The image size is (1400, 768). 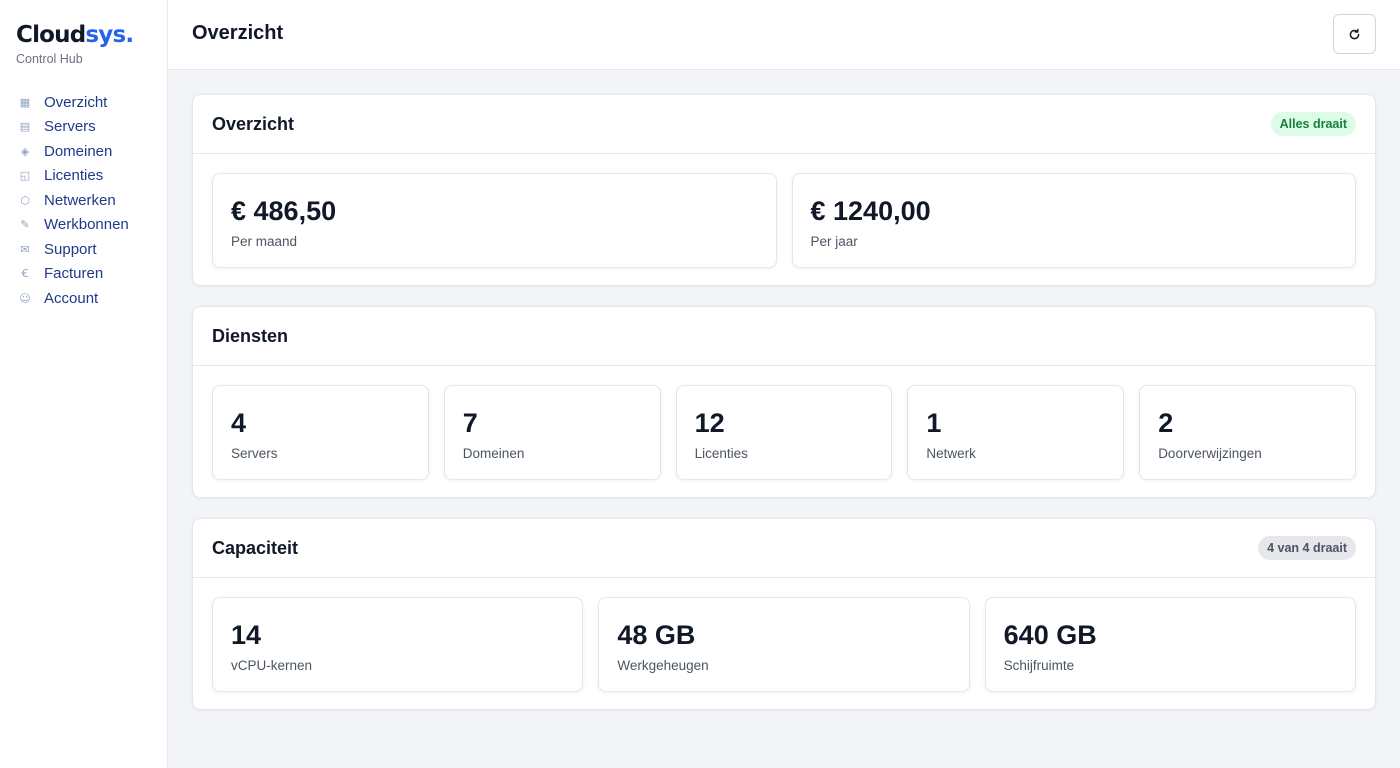 What do you see at coordinates (254, 453) in the screenshot?
I see `stat-label: Servers` at bounding box center [254, 453].